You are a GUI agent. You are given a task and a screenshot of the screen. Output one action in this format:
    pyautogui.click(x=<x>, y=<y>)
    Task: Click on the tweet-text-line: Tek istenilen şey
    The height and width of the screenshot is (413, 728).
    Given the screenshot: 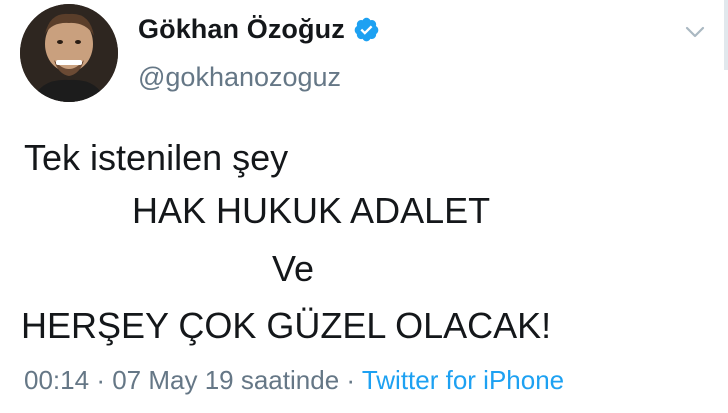 What is the action you would take?
    pyautogui.click(x=156, y=157)
    